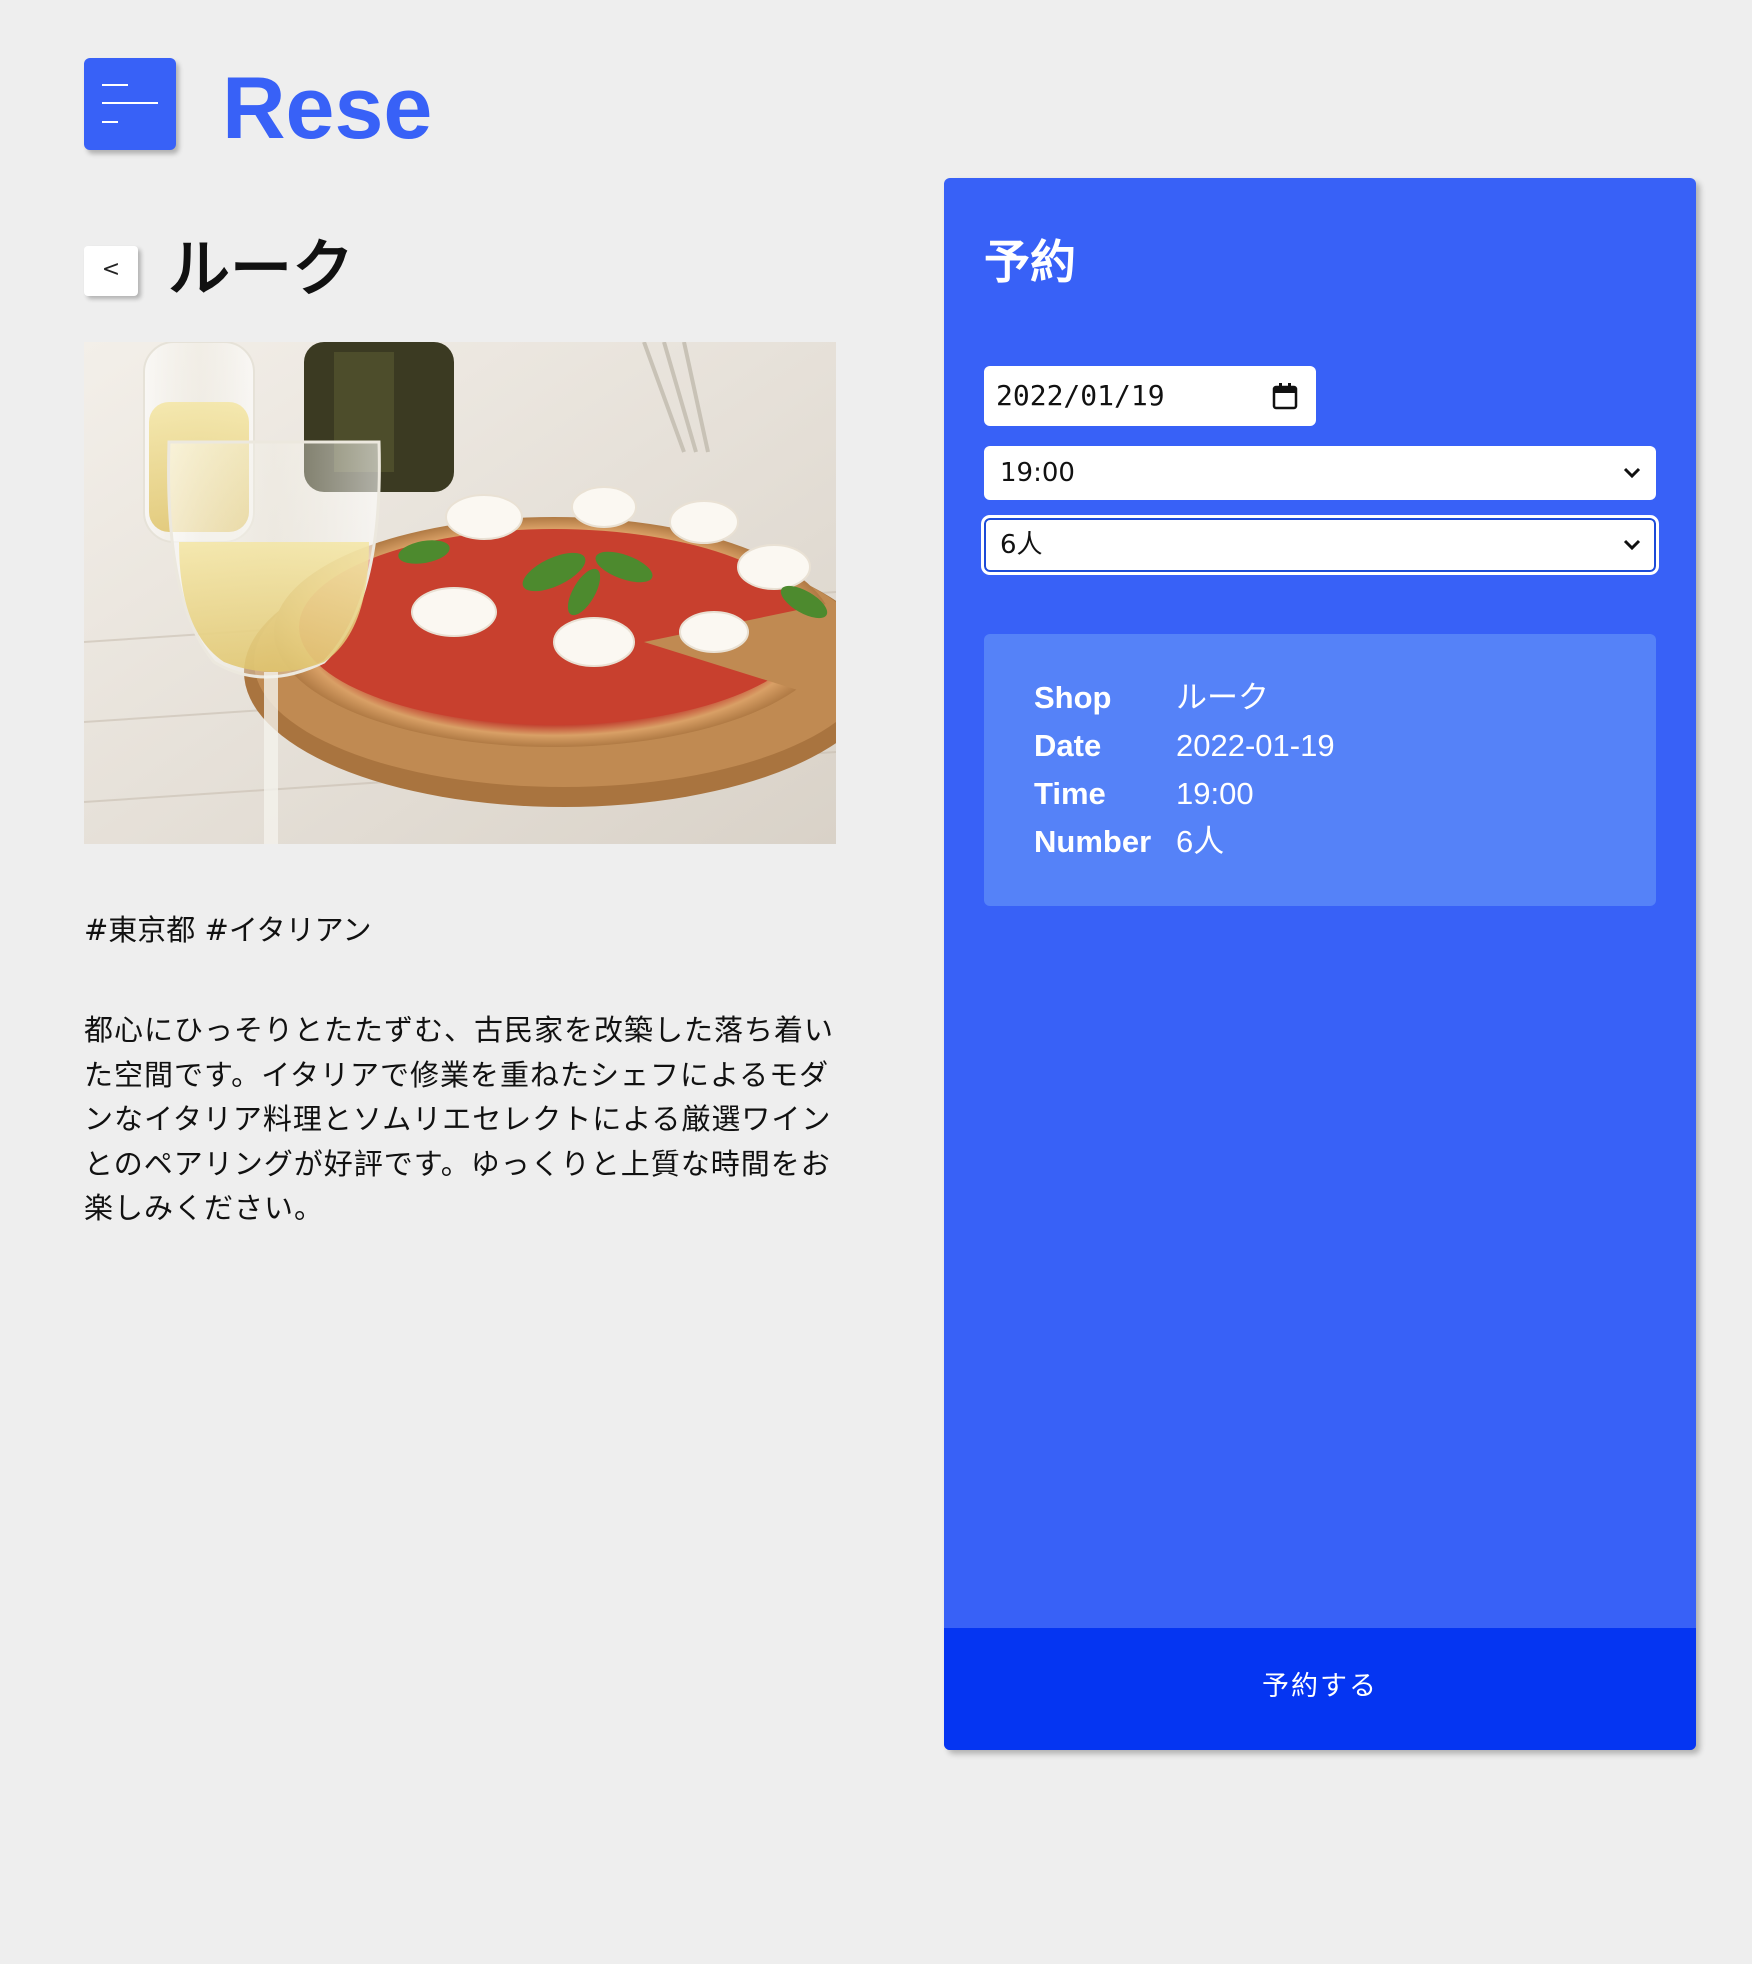 The width and height of the screenshot is (1752, 1964). I want to click on summary-row-time: Time 19:00, so click(1144, 794).